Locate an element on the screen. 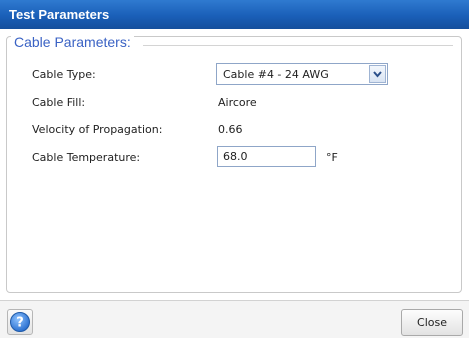  dropdown-button is located at coordinates (377, 74).